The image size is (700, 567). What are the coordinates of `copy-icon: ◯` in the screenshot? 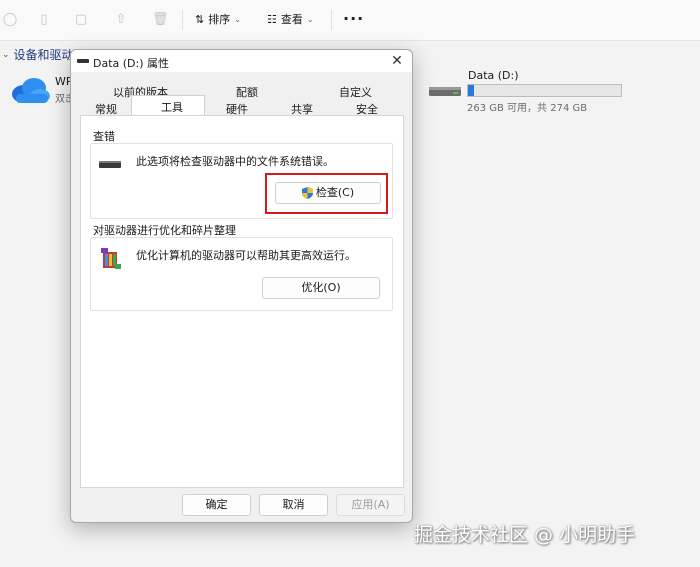 It's located at (10, 20).